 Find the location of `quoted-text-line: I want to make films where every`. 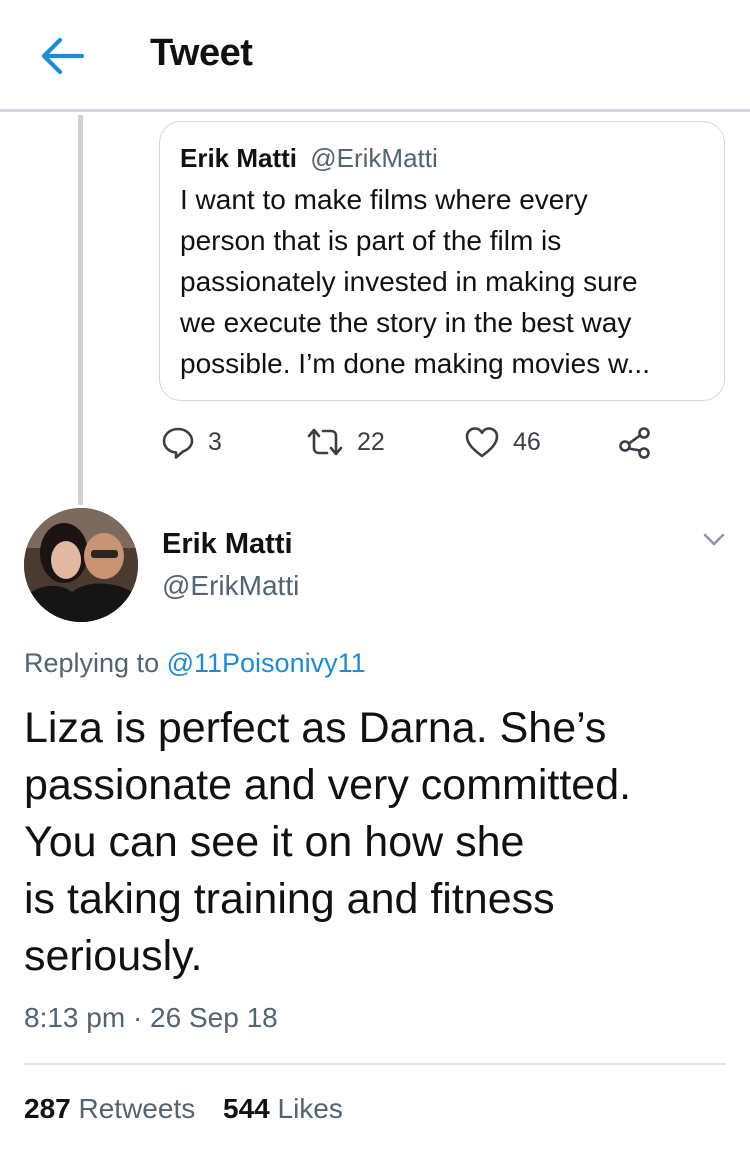

quoted-text-line: I want to make films where every is located at coordinates (384, 199).